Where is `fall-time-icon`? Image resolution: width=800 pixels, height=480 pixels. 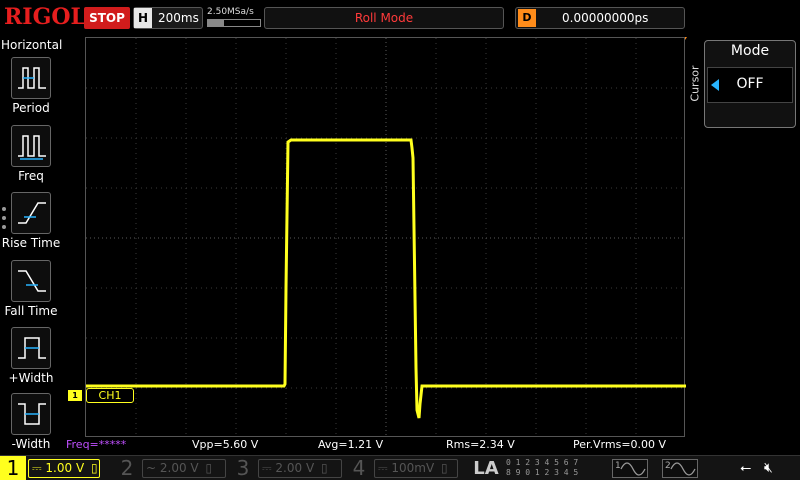
fall-time-icon is located at coordinates (31, 281).